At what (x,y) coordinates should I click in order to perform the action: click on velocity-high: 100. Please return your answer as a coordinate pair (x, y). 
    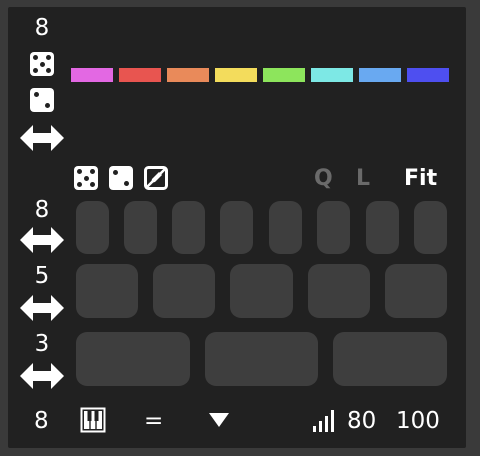
    Looking at the image, I should click on (418, 421).